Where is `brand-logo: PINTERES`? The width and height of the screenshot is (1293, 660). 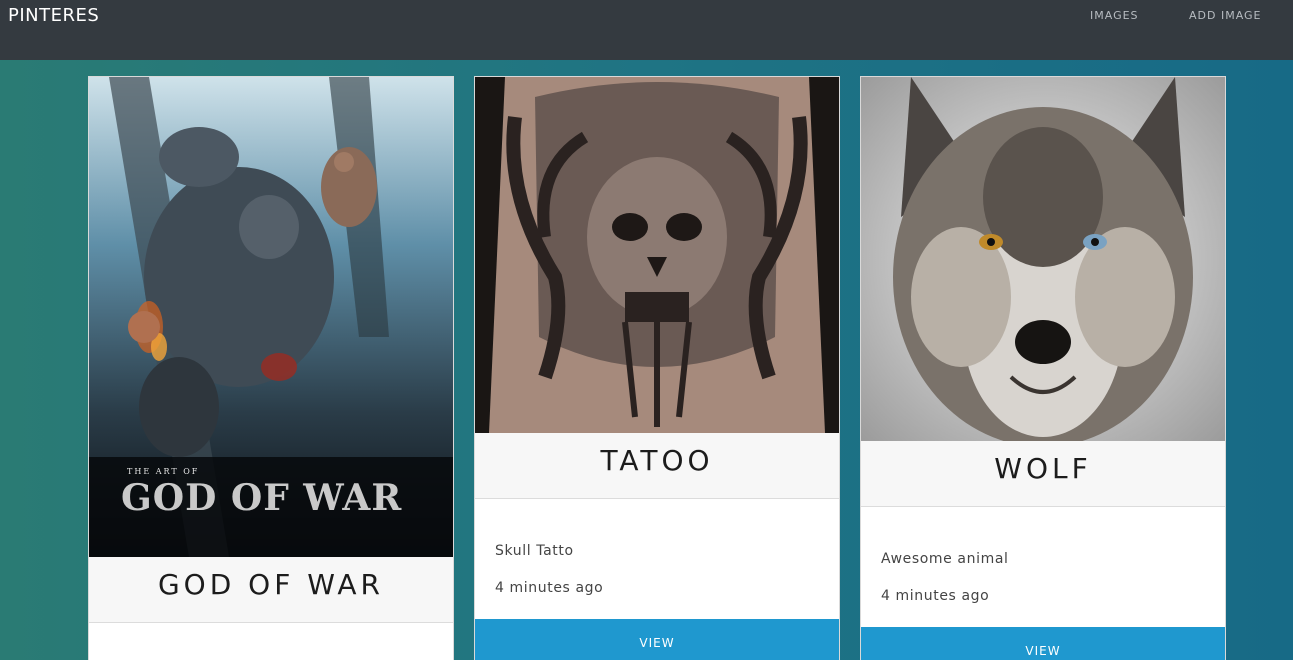 brand-logo: PINTERES is located at coordinates (53, 15).